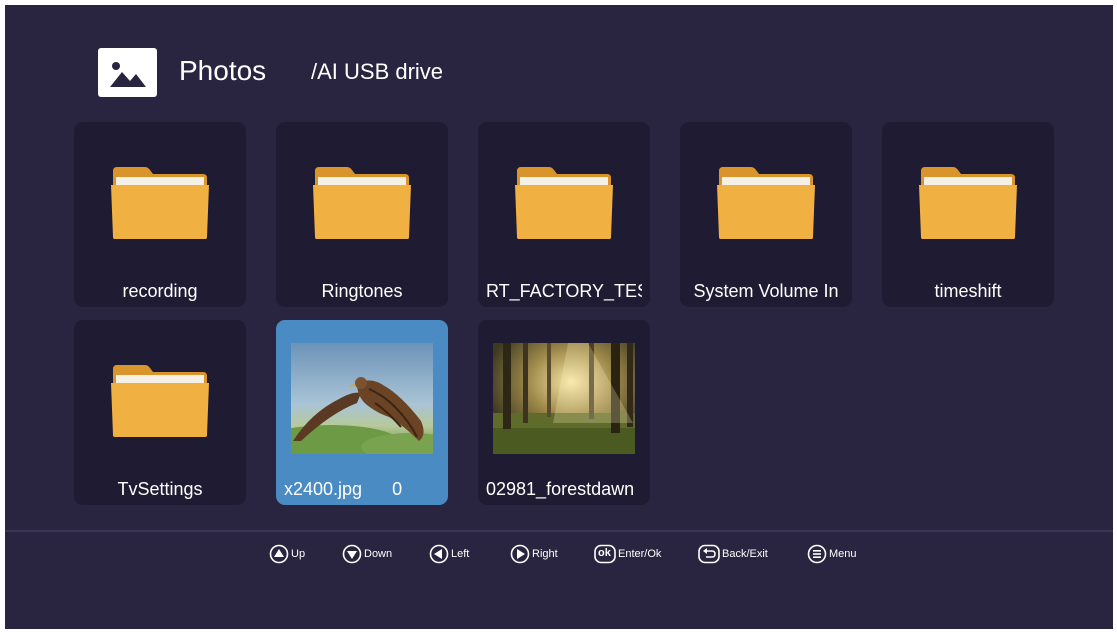 The image size is (1117, 632). I want to click on hint-back-exit: Back/Exit, so click(733, 554).